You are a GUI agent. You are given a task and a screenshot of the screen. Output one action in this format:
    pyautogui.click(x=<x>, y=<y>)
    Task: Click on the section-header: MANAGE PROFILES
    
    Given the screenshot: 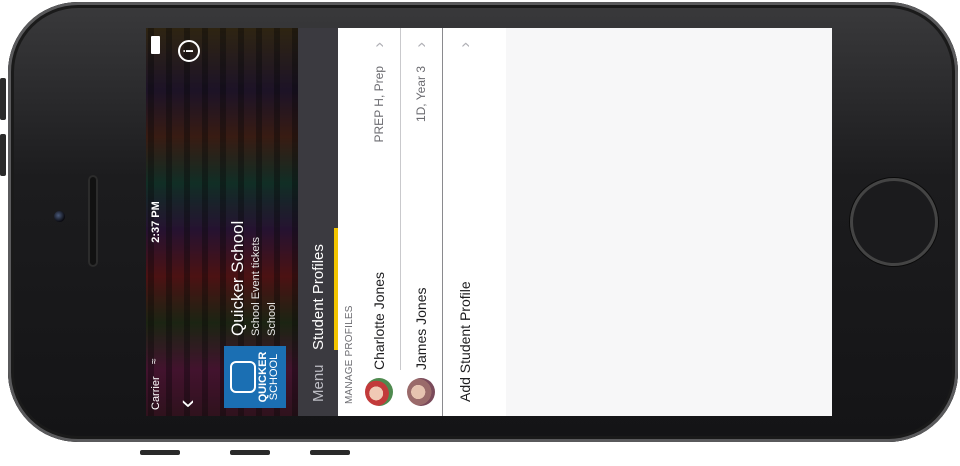 What is the action you would take?
    pyautogui.click(x=349, y=354)
    